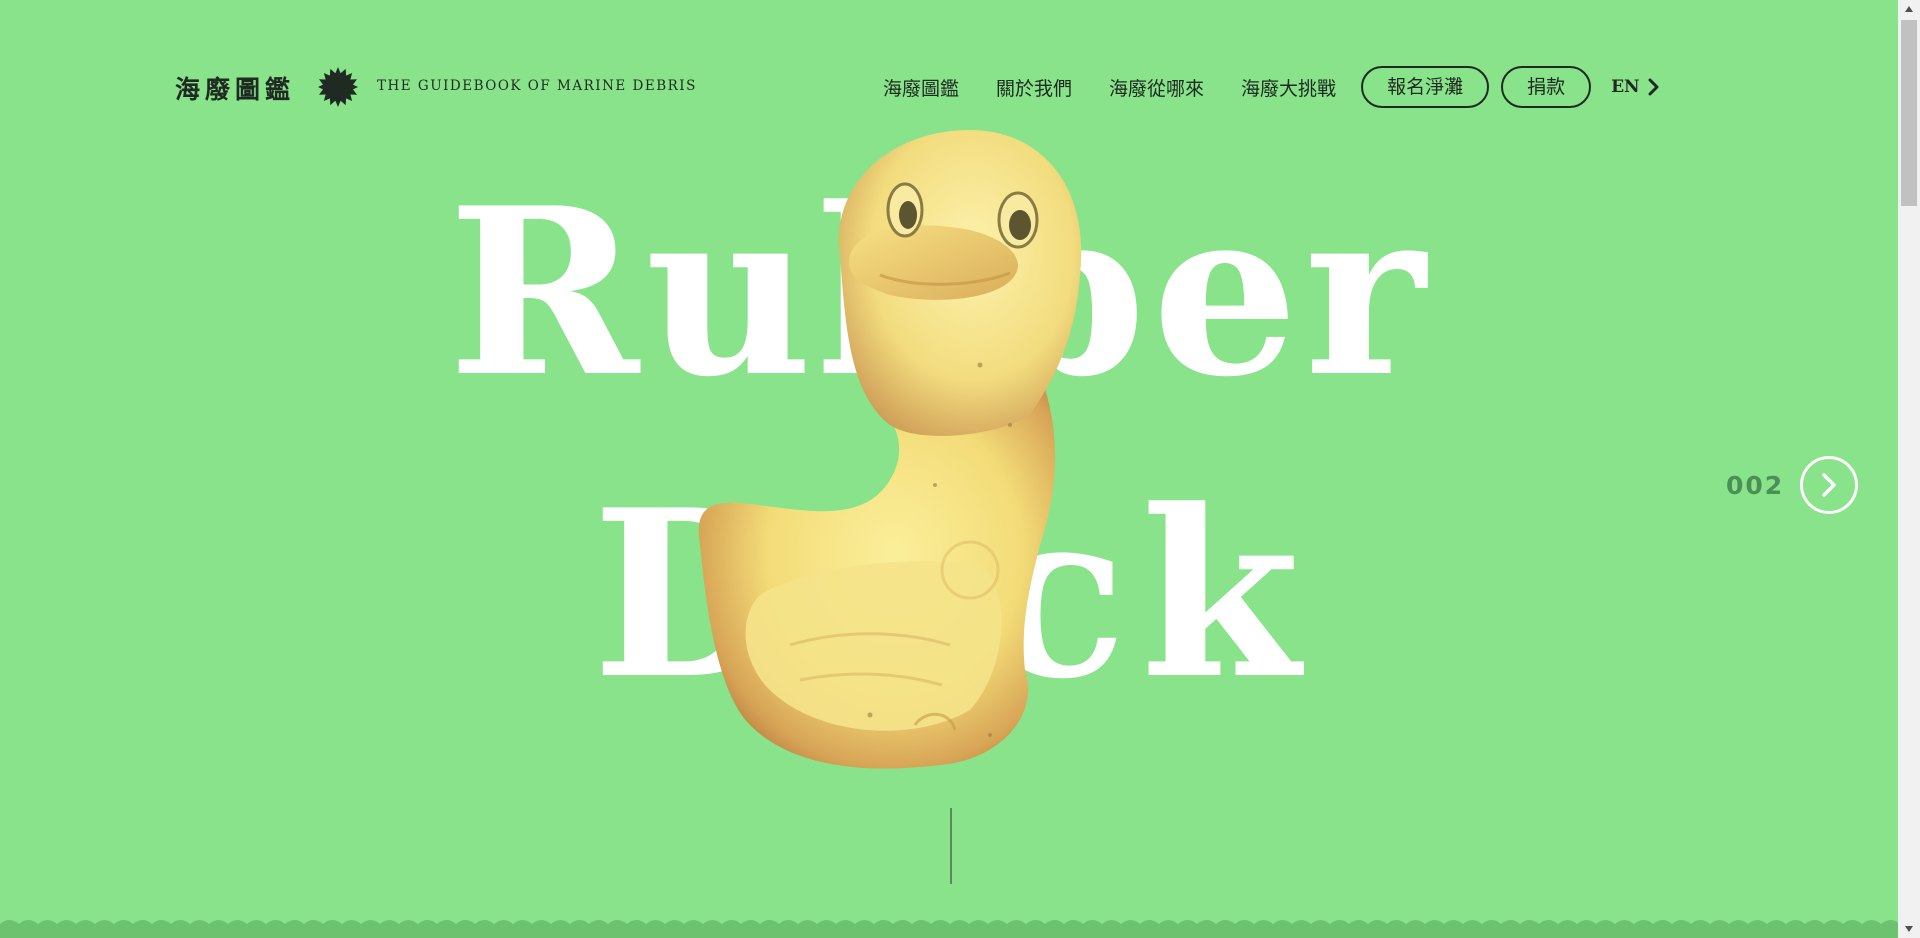 This screenshot has height=938, width=1920. Describe the element at coordinates (1625, 87) in the screenshot. I see `language-label: EN` at that location.